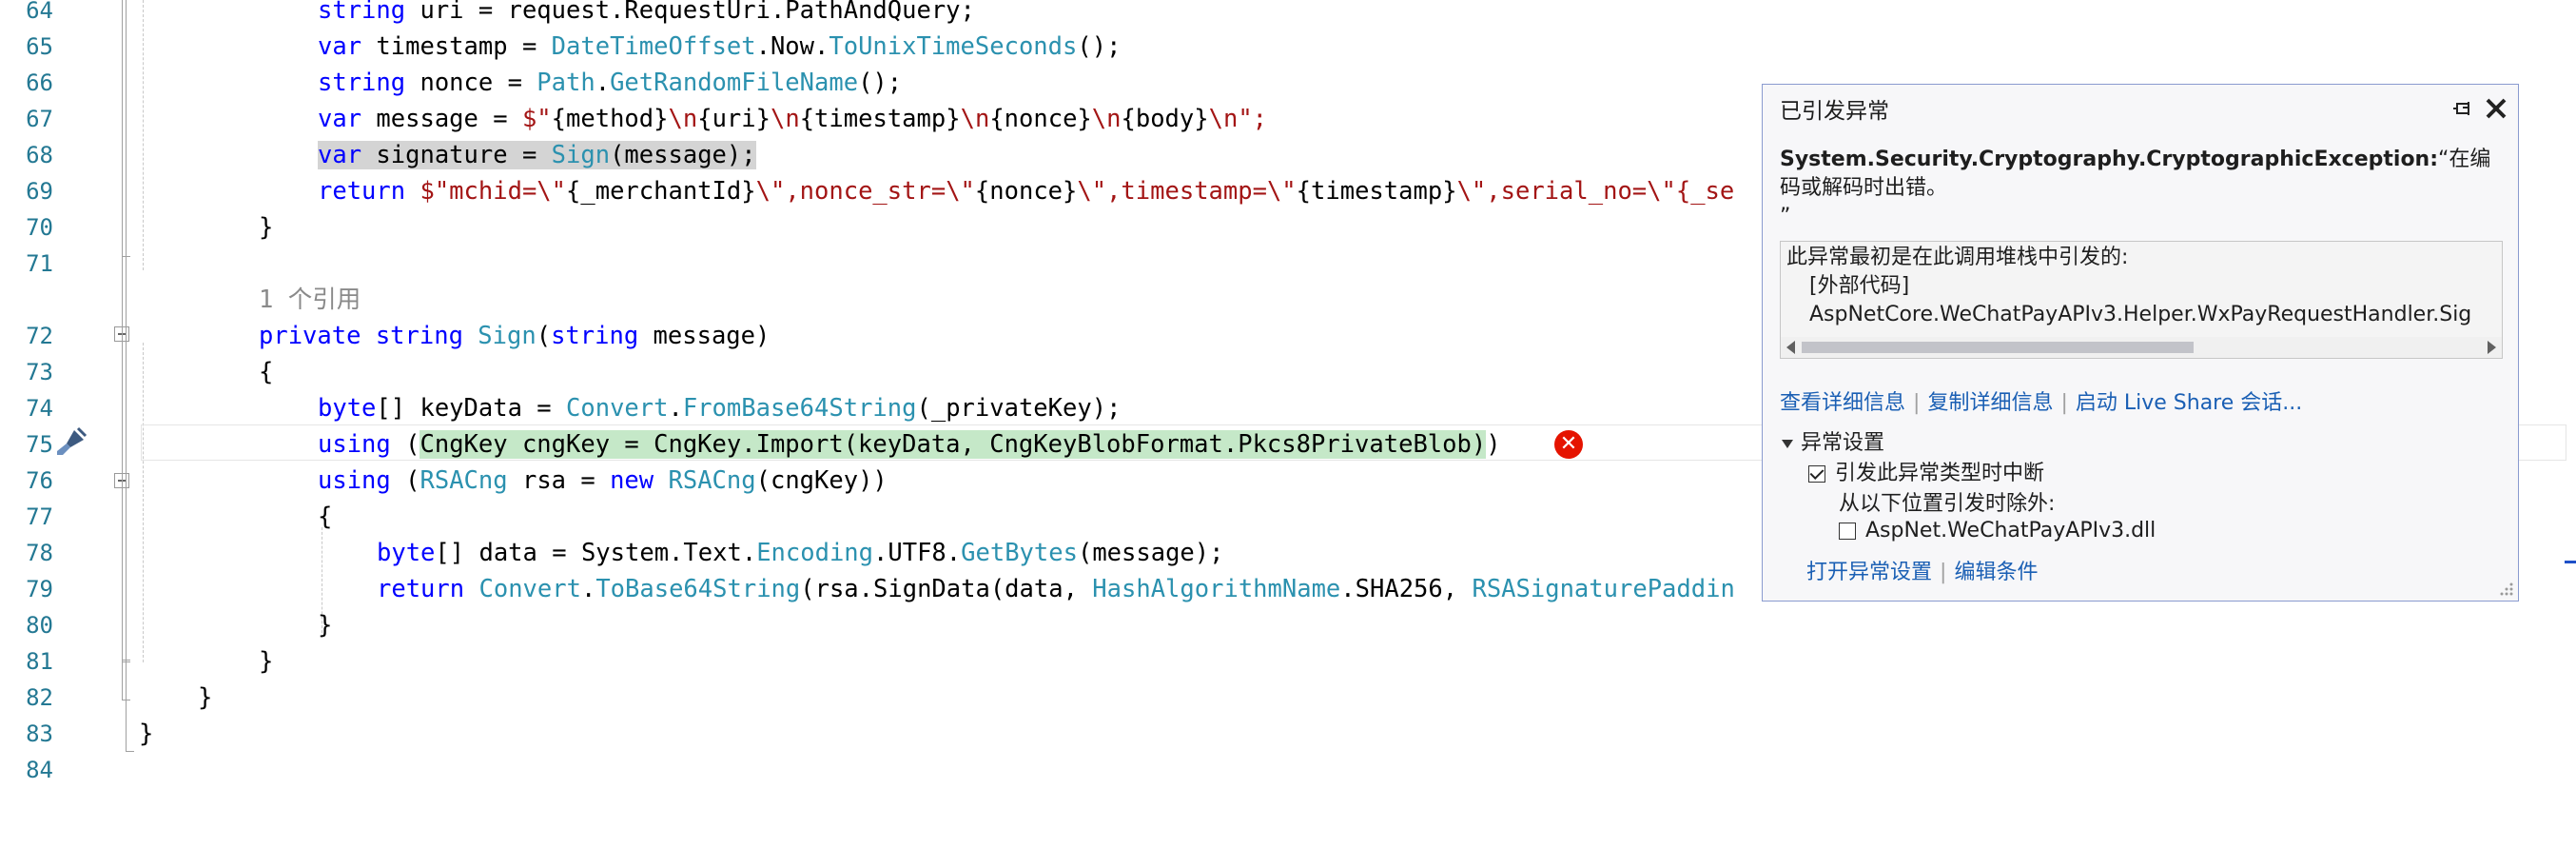  I want to click on scroll-right-icon, so click(2492, 347).